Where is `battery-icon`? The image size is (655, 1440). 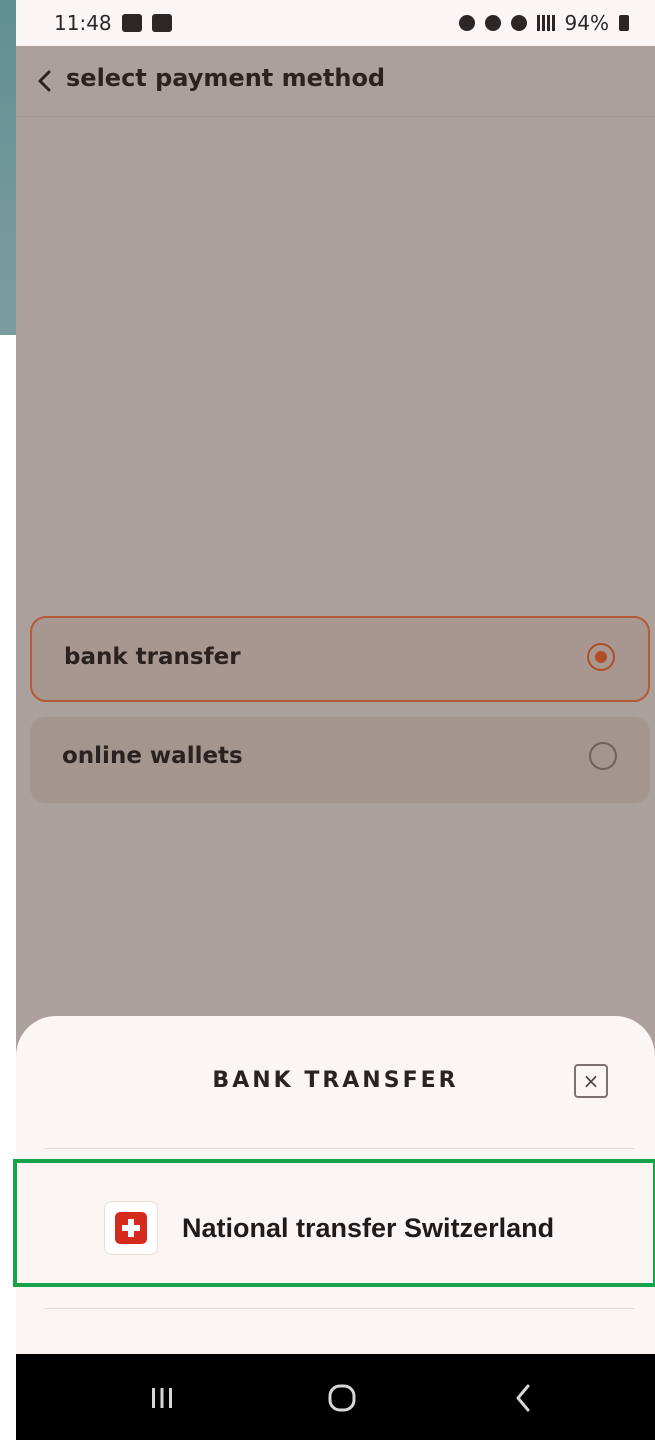
battery-icon is located at coordinates (624, 23).